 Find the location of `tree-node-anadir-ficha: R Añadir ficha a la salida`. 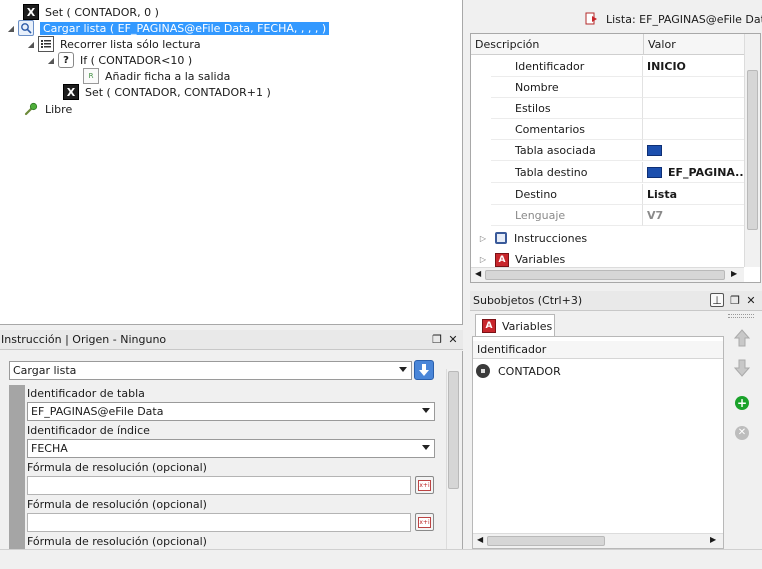

tree-node-anadir-ficha: R Añadir ficha a la salida is located at coordinates (156, 76).